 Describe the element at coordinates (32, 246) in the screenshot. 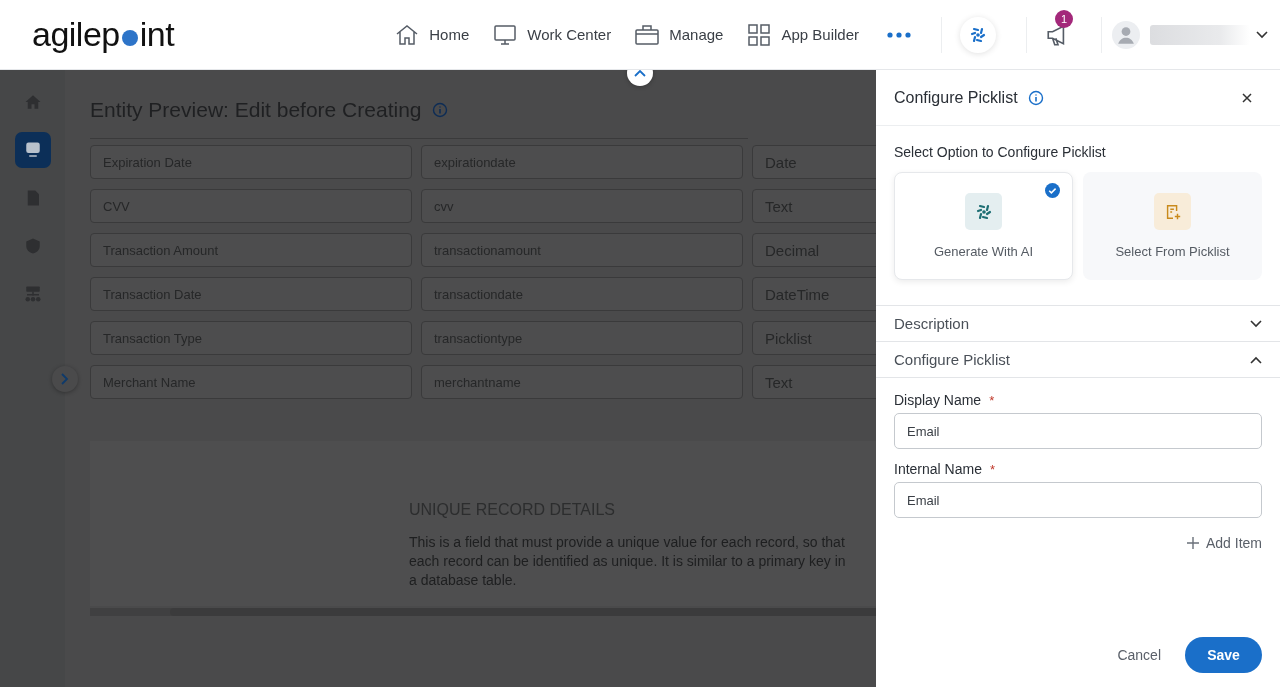

I see `shield-icon` at that location.